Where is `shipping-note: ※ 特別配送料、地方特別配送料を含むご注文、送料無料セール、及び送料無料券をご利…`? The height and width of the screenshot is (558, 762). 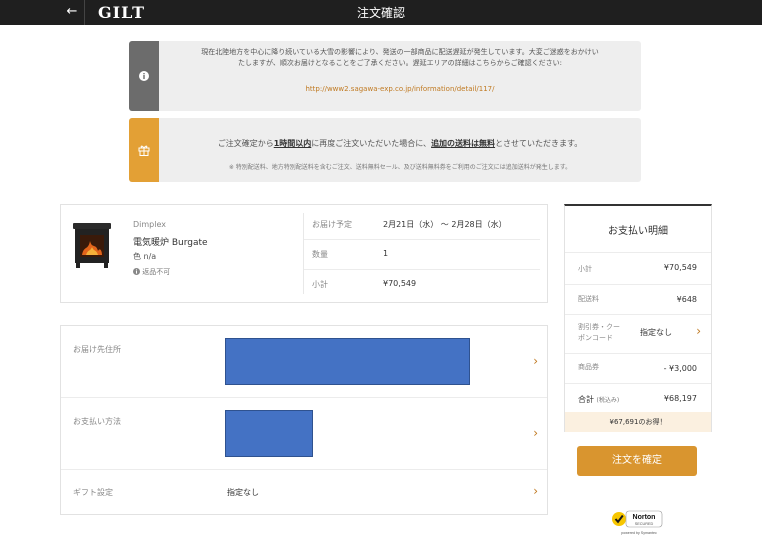 shipping-note: ※ 特別配送料、地方特別配送料を含むご注文、送料無料セール、及び送料無料券をご利… is located at coordinates (400, 167).